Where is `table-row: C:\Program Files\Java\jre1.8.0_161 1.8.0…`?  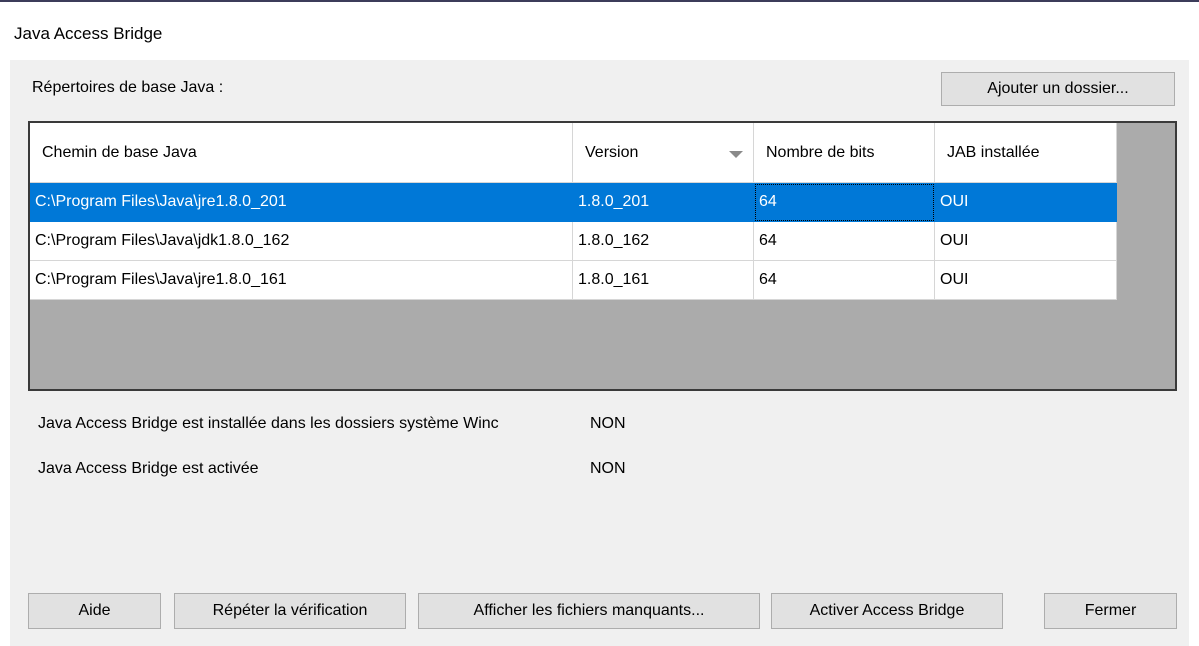 table-row: C:\Program Files\Java\jre1.8.0_161 1.8.0… is located at coordinates (573, 280).